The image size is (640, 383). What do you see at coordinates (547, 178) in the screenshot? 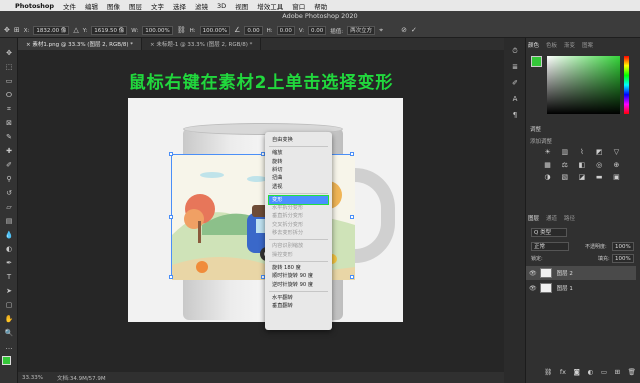
I see `invert-icon: ◑` at bounding box center [547, 178].